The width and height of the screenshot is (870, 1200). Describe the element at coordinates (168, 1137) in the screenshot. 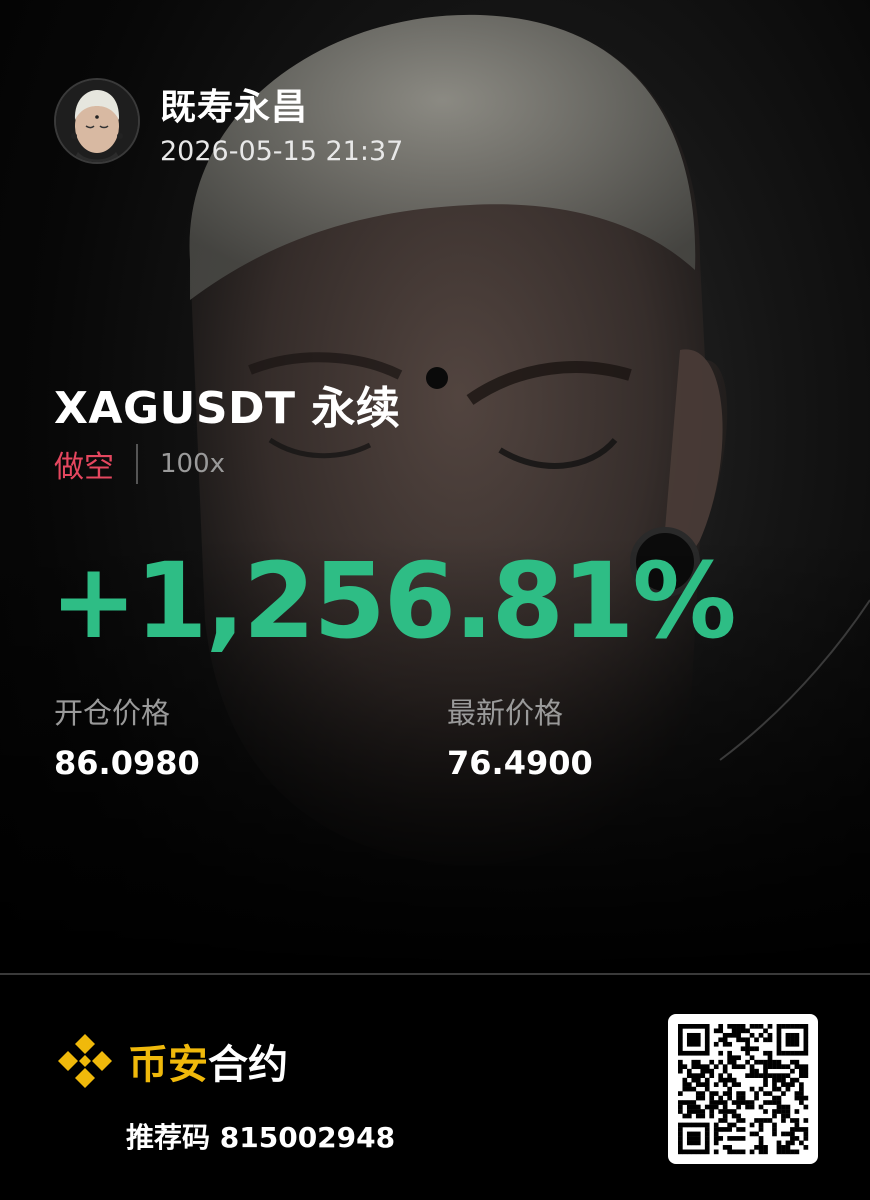

I see `referral-label: 推荐码` at that location.